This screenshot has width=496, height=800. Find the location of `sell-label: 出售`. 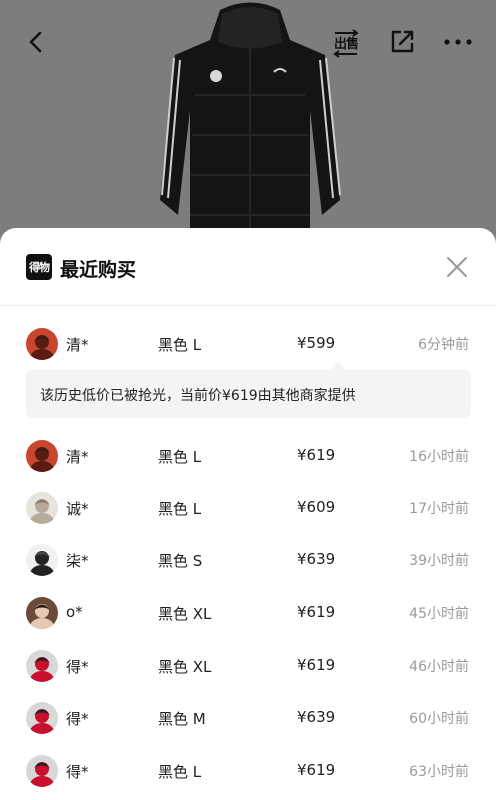

sell-label: 出售 is located at coordinates (346, 44).